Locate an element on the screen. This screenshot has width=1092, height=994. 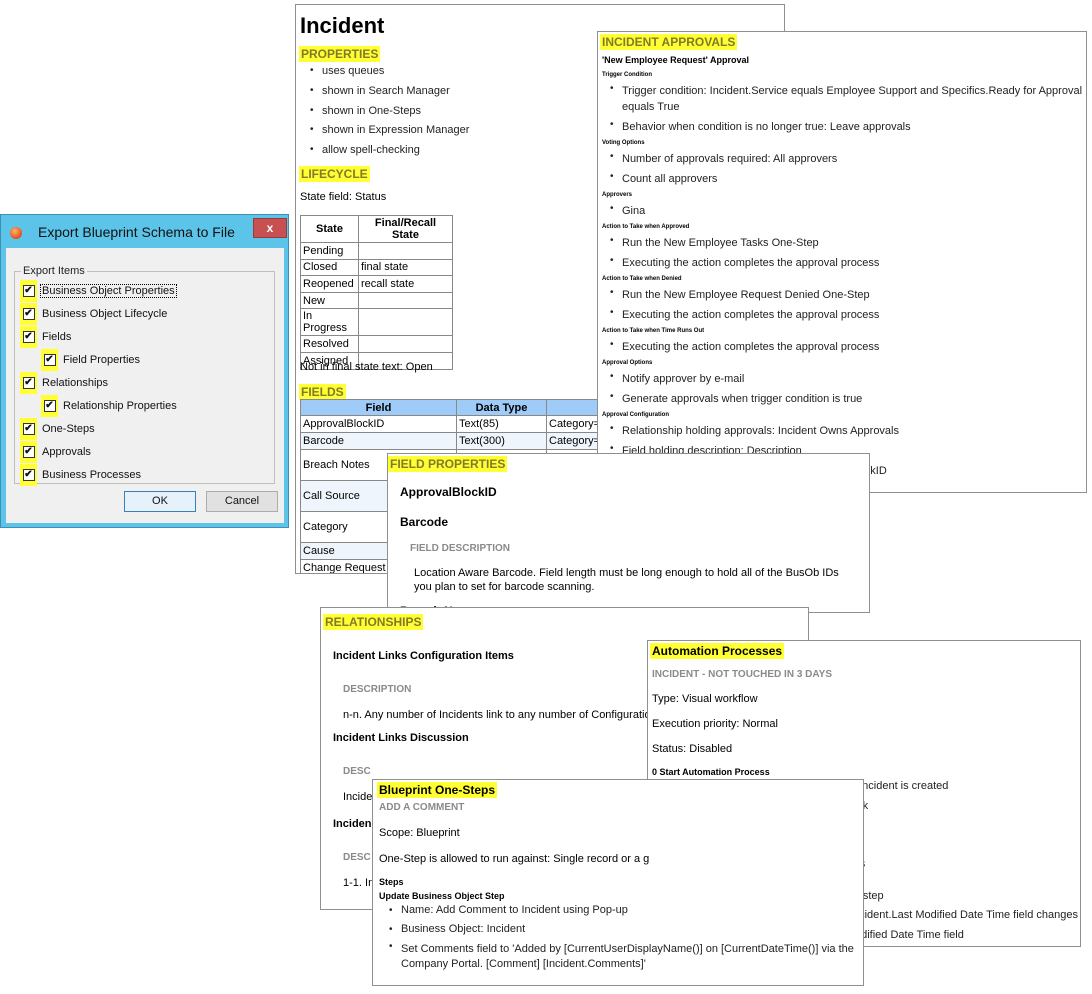
export-item-checkbox: ✔ Approvals is located at coordinates (56, 452).